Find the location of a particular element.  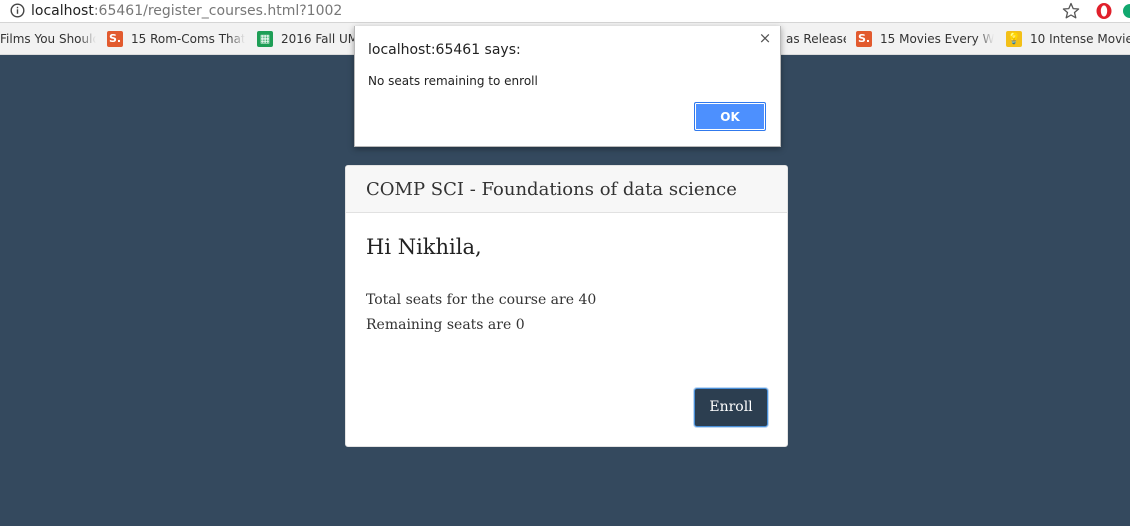

alert-message: No seats remaining to enroll is located at coordinates (453, 81).